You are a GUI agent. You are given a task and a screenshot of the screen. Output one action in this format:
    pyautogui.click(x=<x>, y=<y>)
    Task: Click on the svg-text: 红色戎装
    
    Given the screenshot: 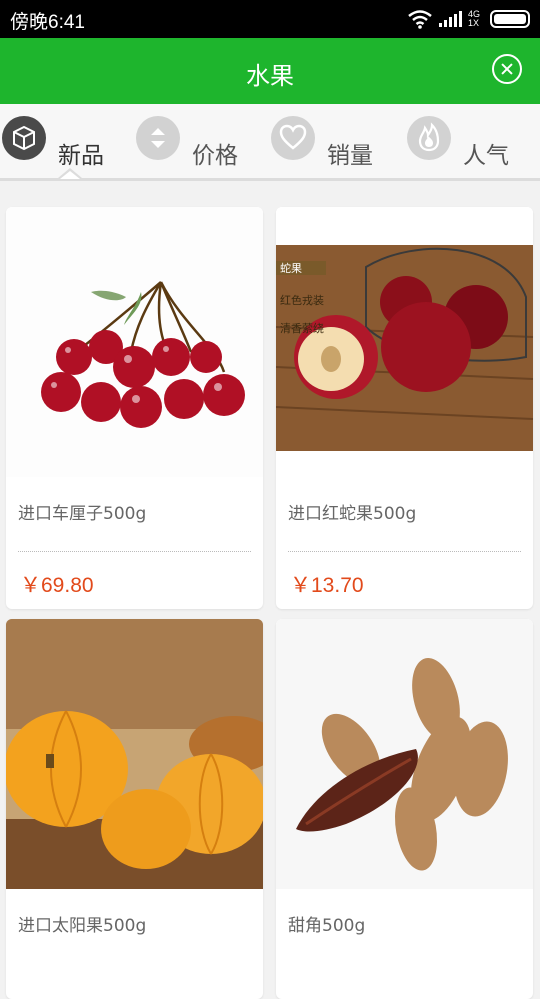 What is the action you would take?
    pyautogui.click(x=302, y=300)
    